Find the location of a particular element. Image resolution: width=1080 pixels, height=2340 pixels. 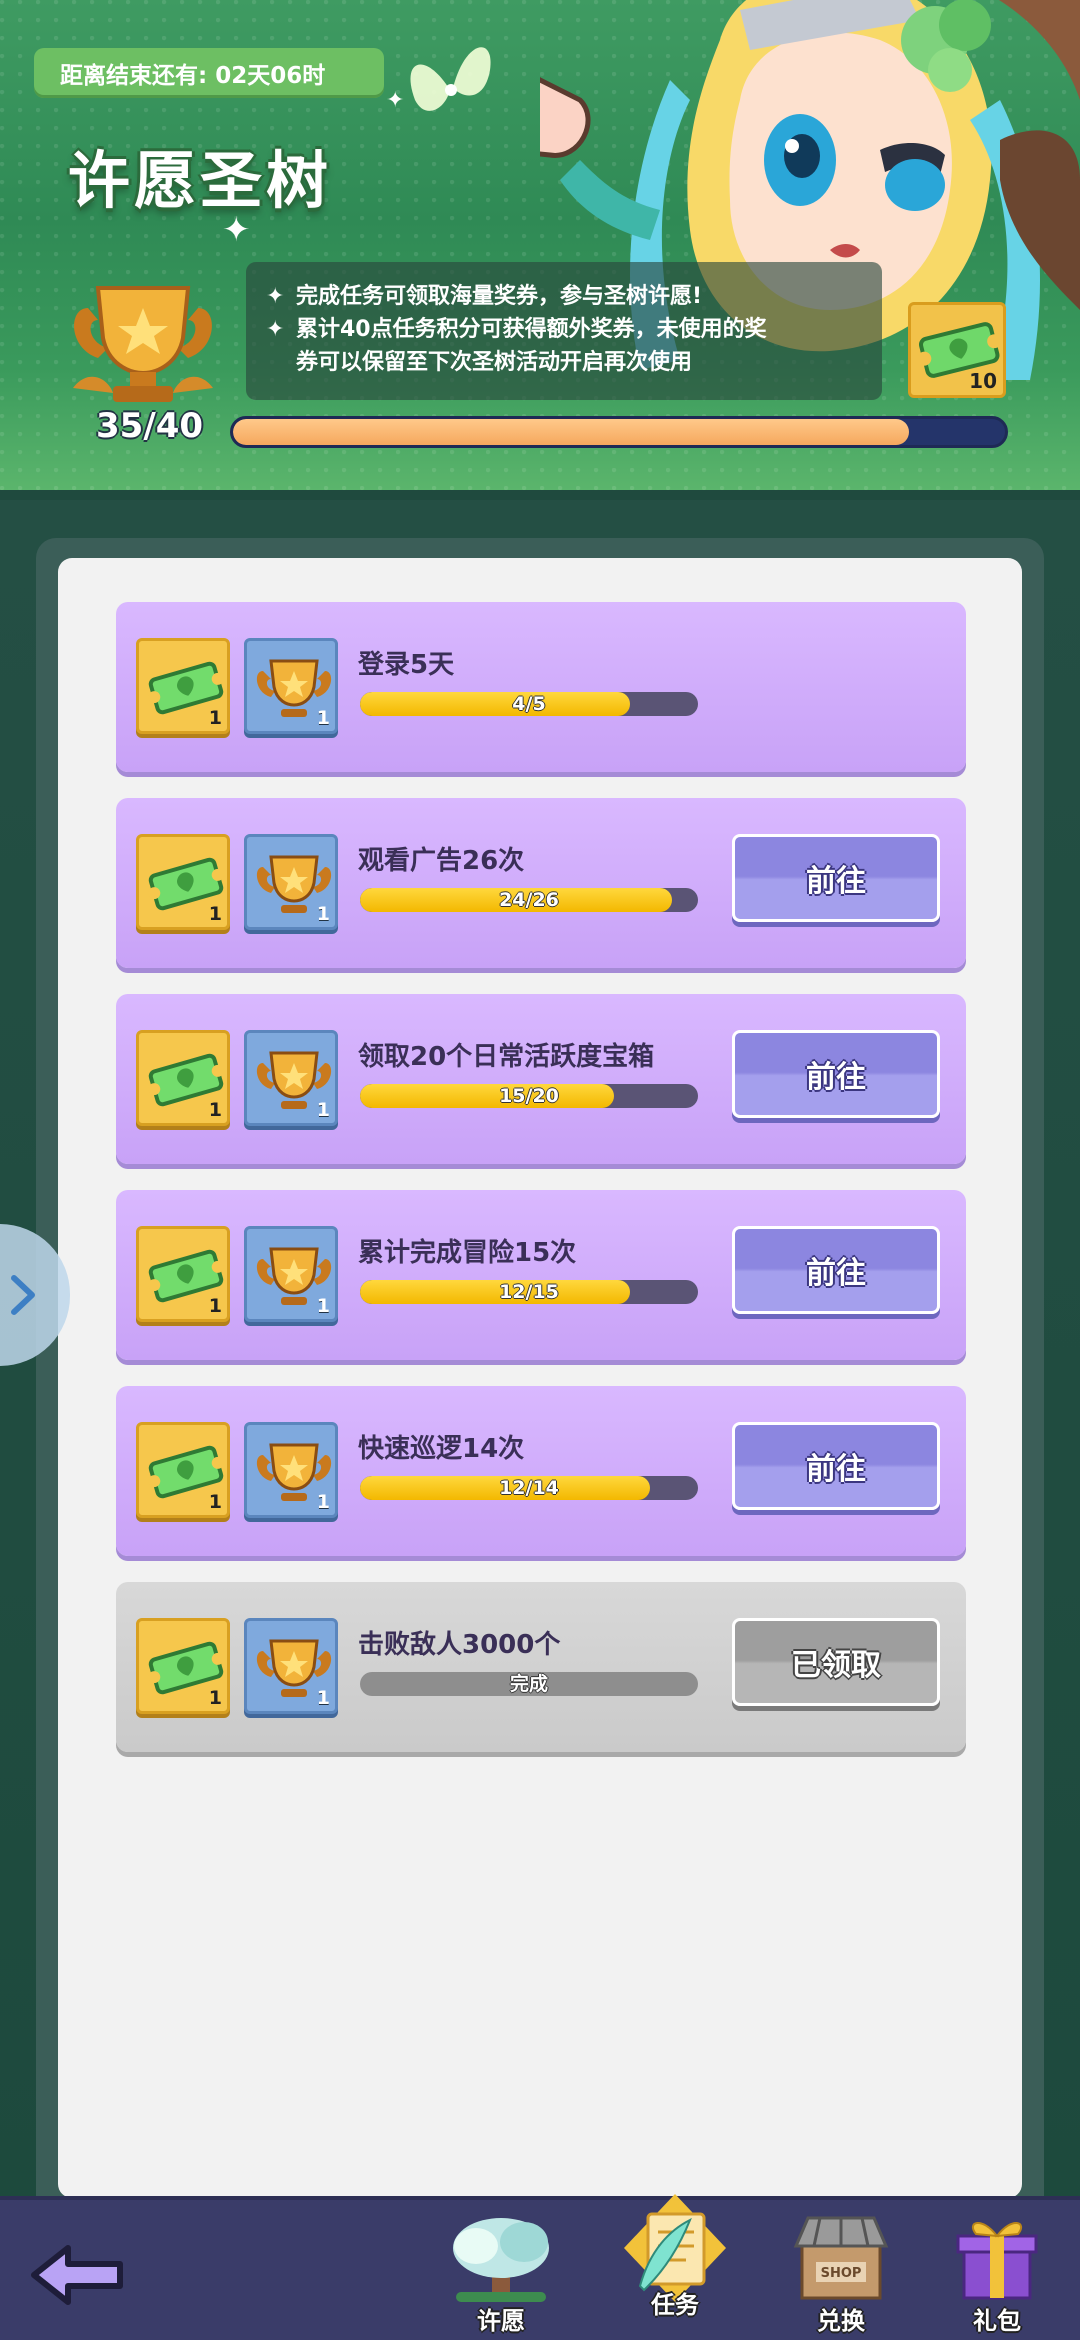

event-title: 许愿圣树 is located at coordinates (200, 180).